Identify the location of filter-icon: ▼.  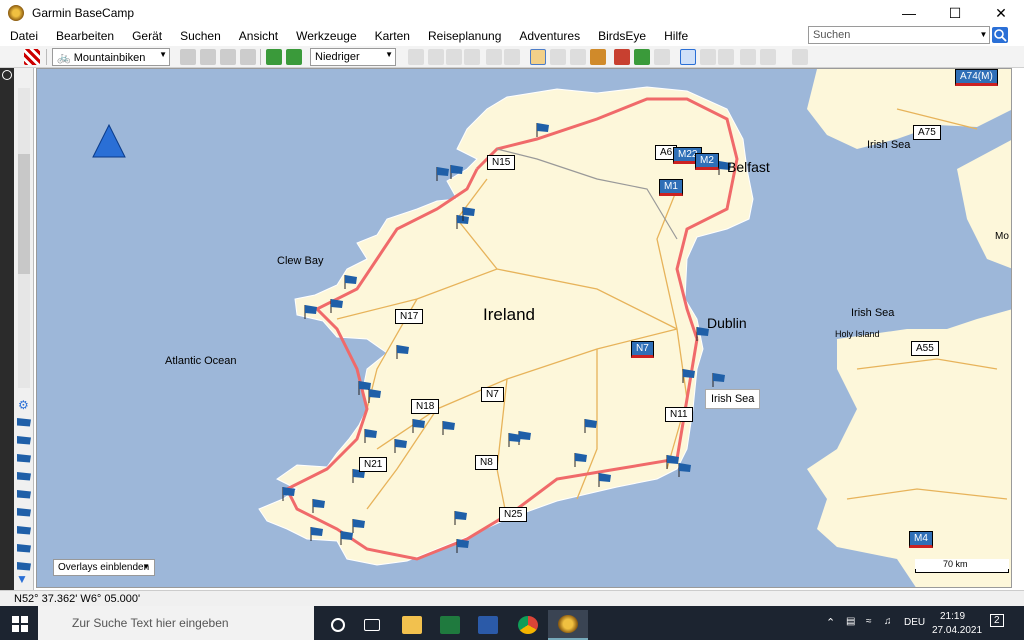
(24, 579).